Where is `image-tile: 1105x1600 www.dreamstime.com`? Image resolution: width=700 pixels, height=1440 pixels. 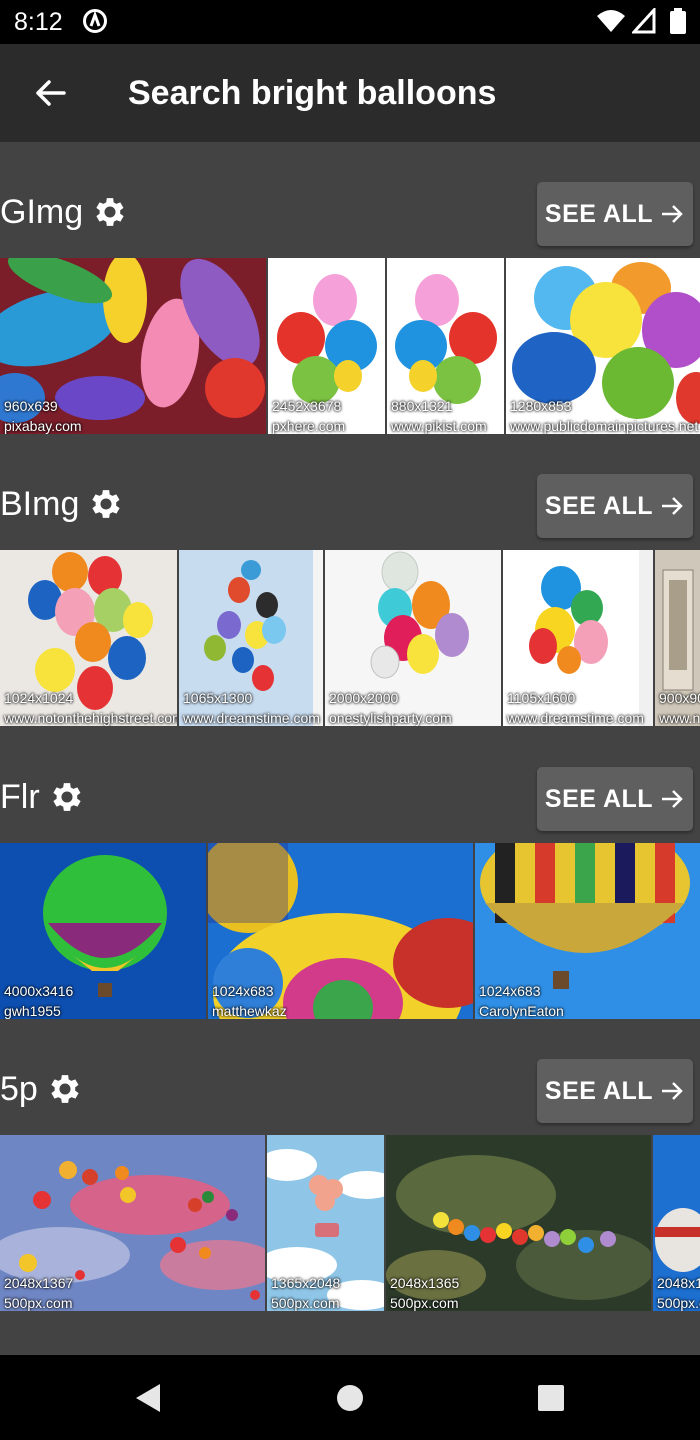 image-tile: 1105x1600 www.dreamstime.com is located at coordinates (578, 638).